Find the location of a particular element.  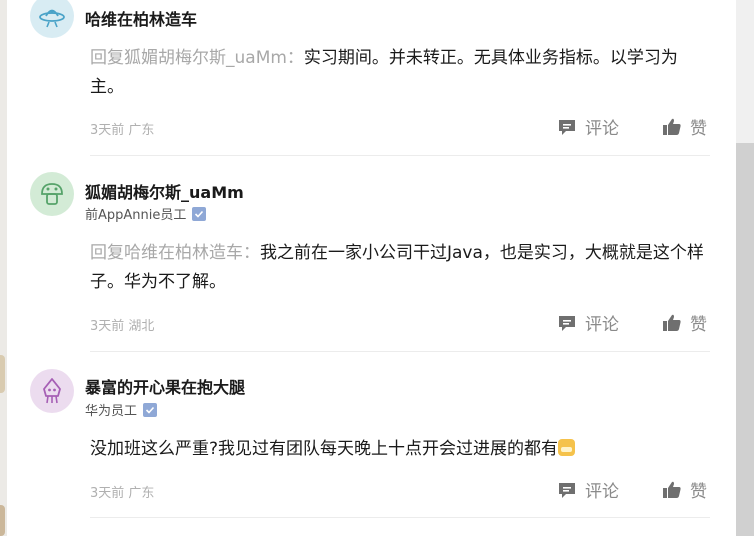

scrollbar-thumb is located at coordinates (745, 339).